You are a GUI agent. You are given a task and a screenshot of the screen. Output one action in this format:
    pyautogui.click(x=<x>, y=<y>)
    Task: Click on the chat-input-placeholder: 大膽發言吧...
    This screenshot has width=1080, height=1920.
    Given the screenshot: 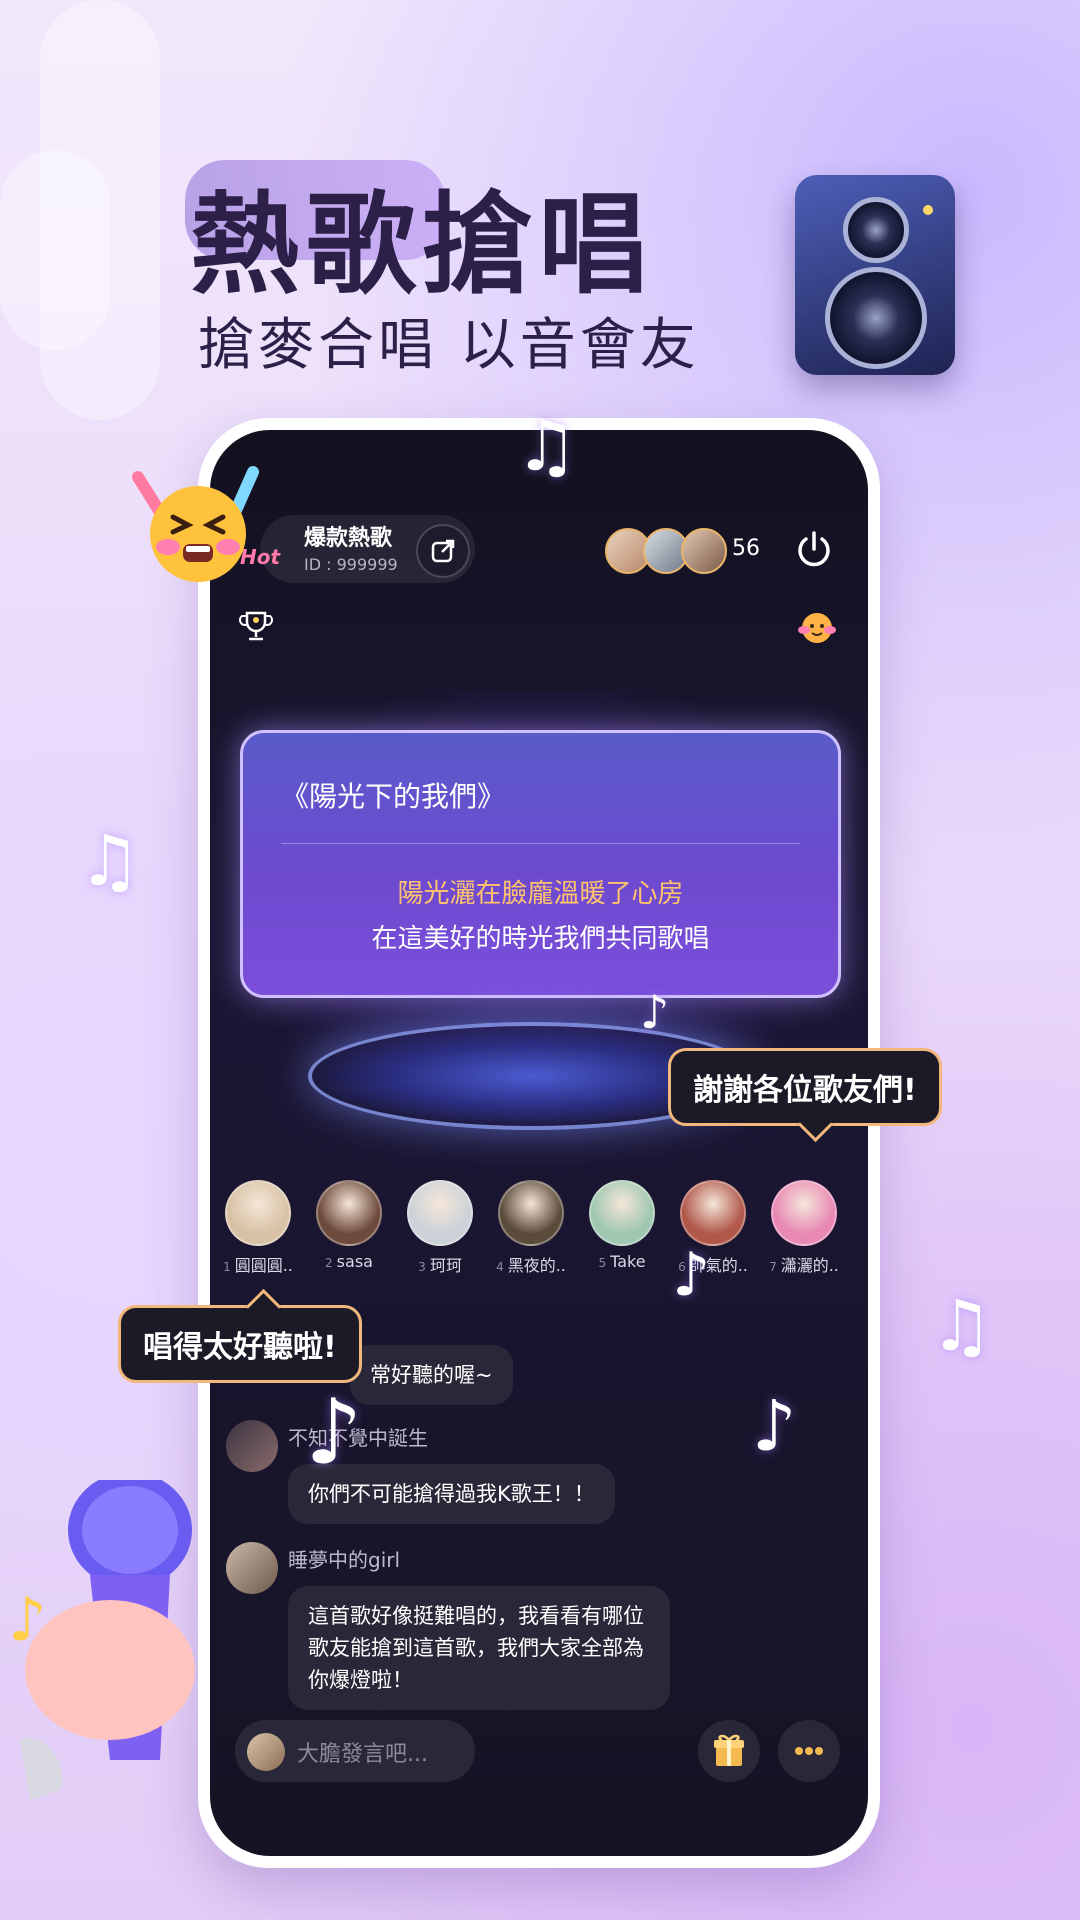 What is the action you would take?
    pyautogui.click(x=362, y=1754)
    